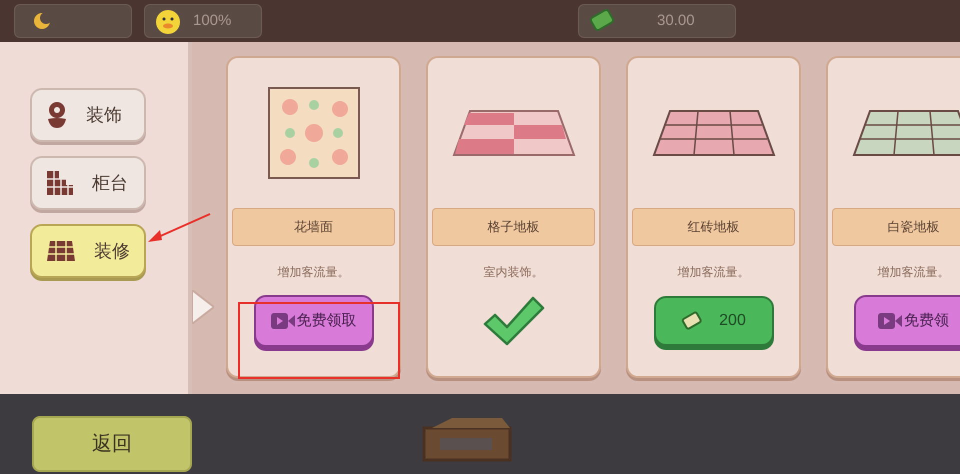 Image resolution: width=960 pixels, height=474 pixels. I want to click on annotation-arrow, so click(179, 228).